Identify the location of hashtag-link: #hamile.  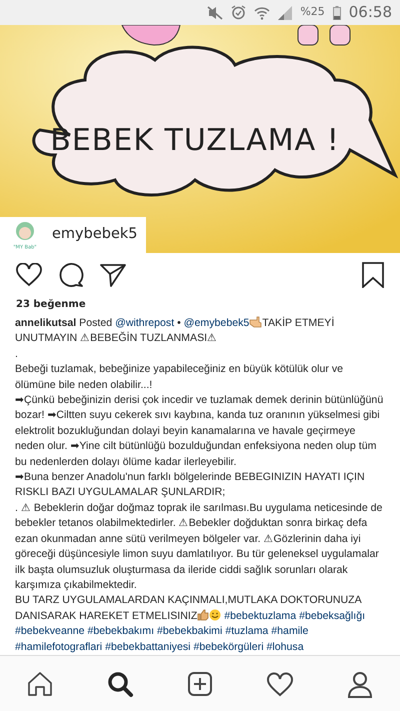
(289, 631).